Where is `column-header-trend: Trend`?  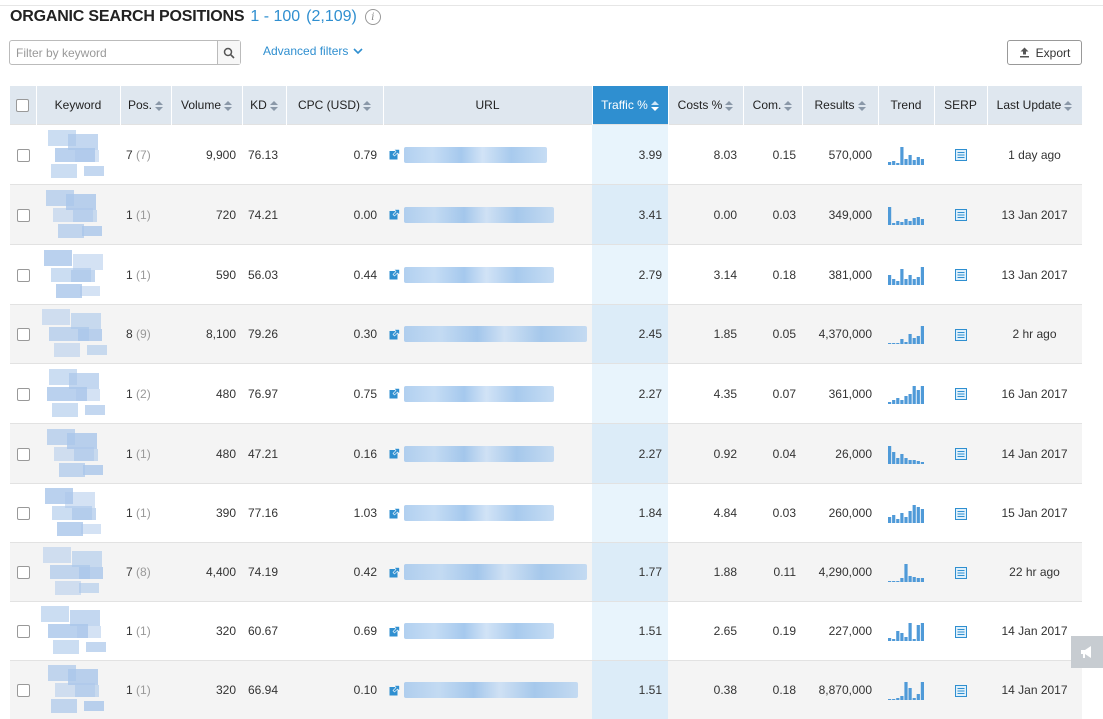 column-header-trend: Trend is located at coordinates (906, 105).